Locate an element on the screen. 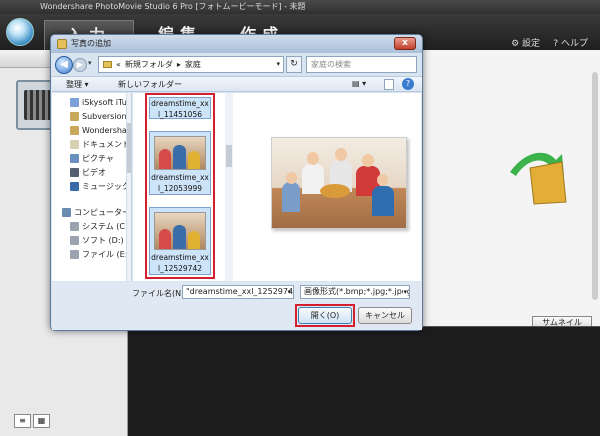 The image size is (600, 436). nav-item-pictures: ピクチャ is located at coordinates (92, 159).